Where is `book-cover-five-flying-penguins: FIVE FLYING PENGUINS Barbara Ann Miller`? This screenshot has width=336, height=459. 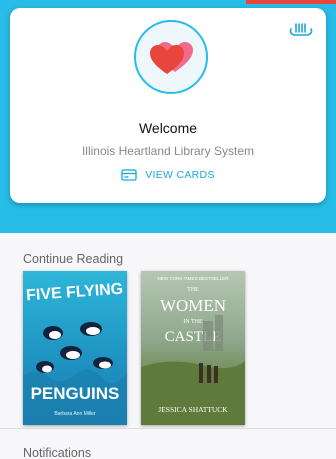 book-cover-five-flying-penguins: FIVE FLYING PENGUINS Barbara Ann Miller is located at coordinates (75, 348).